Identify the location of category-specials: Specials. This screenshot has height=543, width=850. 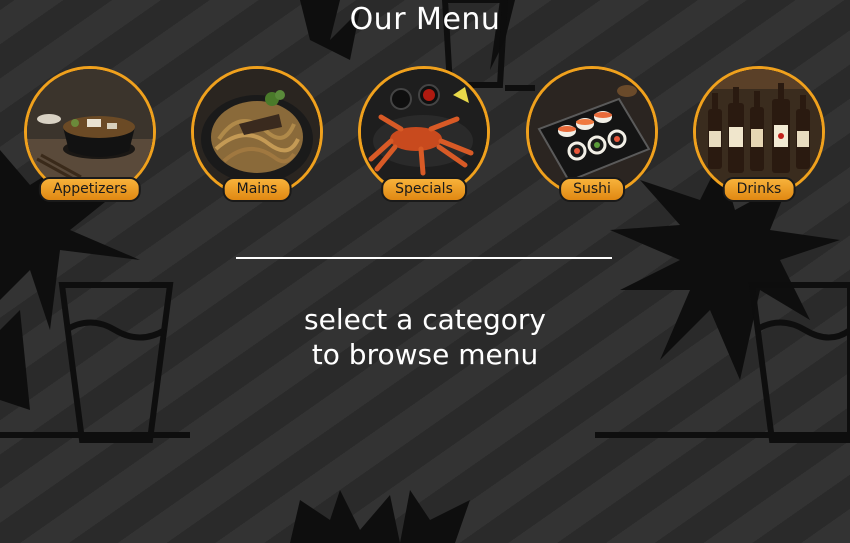
(424, 135).